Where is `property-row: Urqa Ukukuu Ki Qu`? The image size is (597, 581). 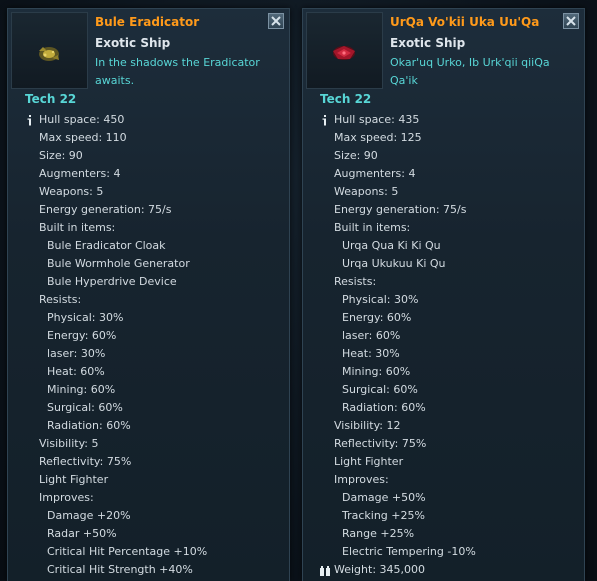 property-row: Urqa Ukukuu Ki Qu is located at coordinates (443, 264).